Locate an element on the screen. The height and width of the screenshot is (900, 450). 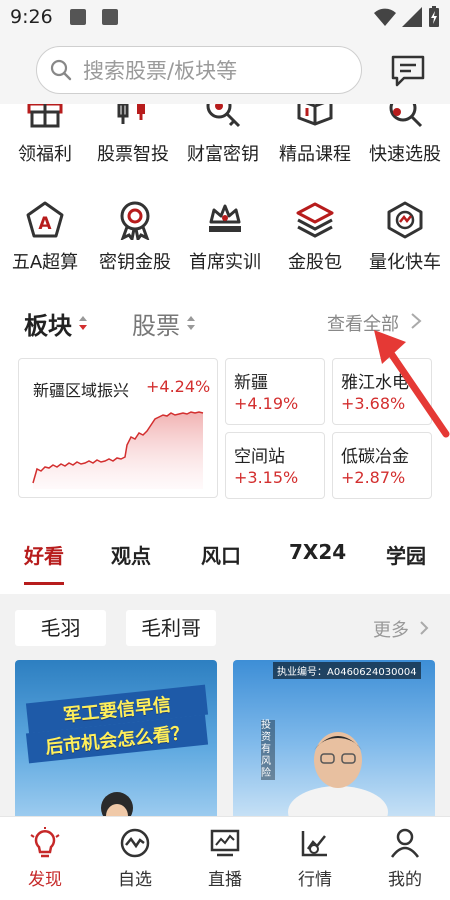
nav-label: 我的 is located at coordinates (405, 880).